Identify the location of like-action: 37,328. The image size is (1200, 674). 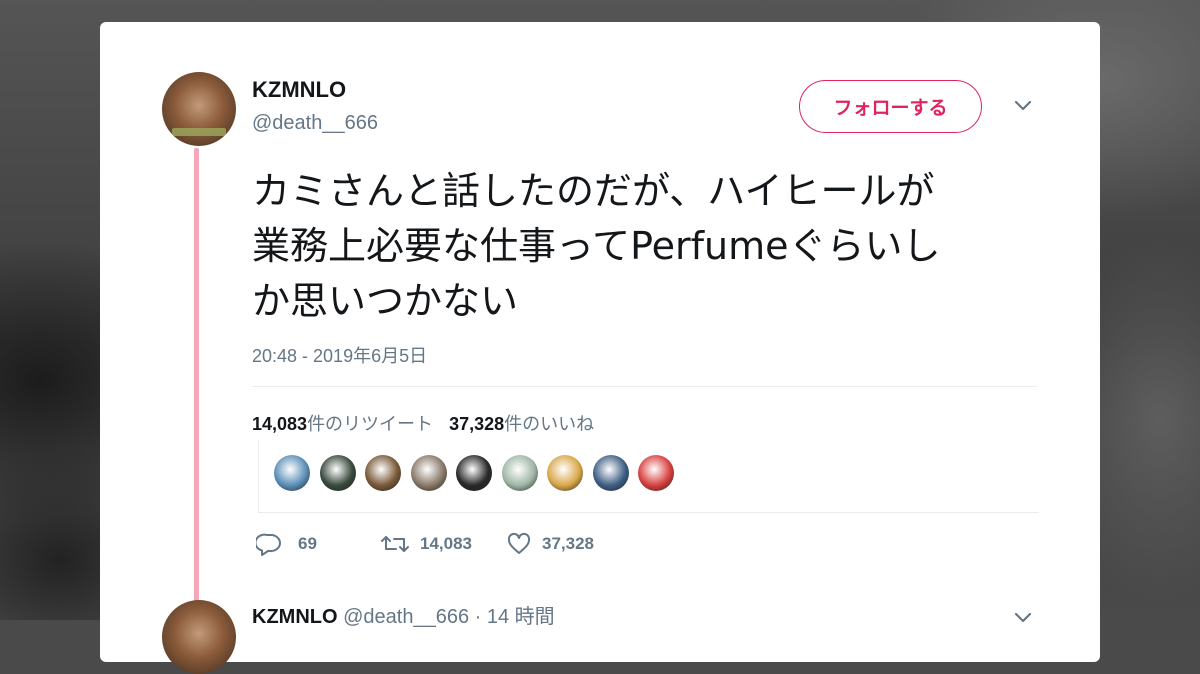
(550, 544).